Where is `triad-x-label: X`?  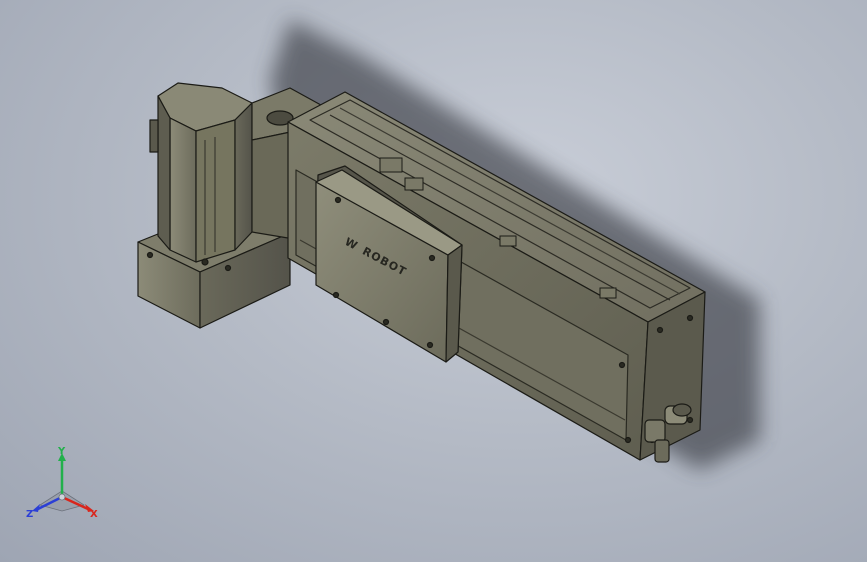
triad-x-label: X is located at coordinates (94, 514).